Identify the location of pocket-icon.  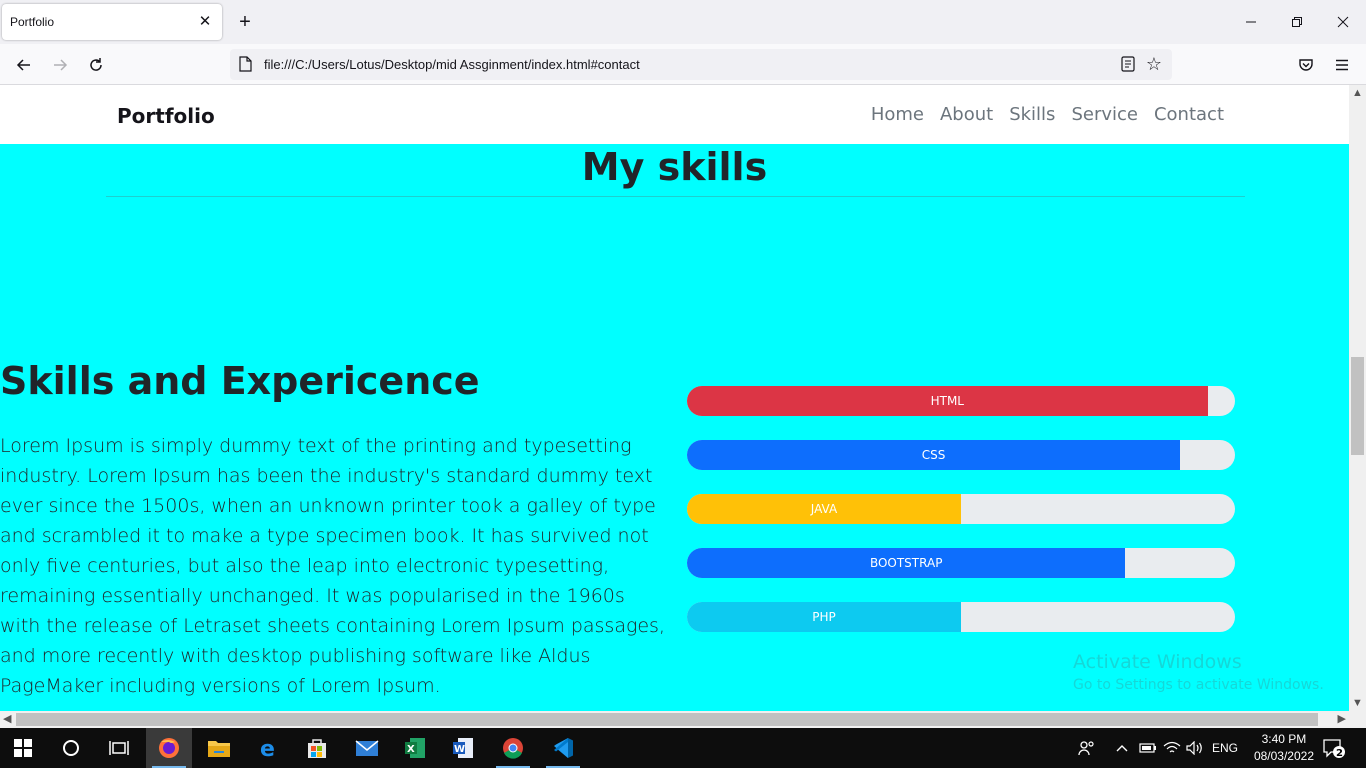
(1306, 65).